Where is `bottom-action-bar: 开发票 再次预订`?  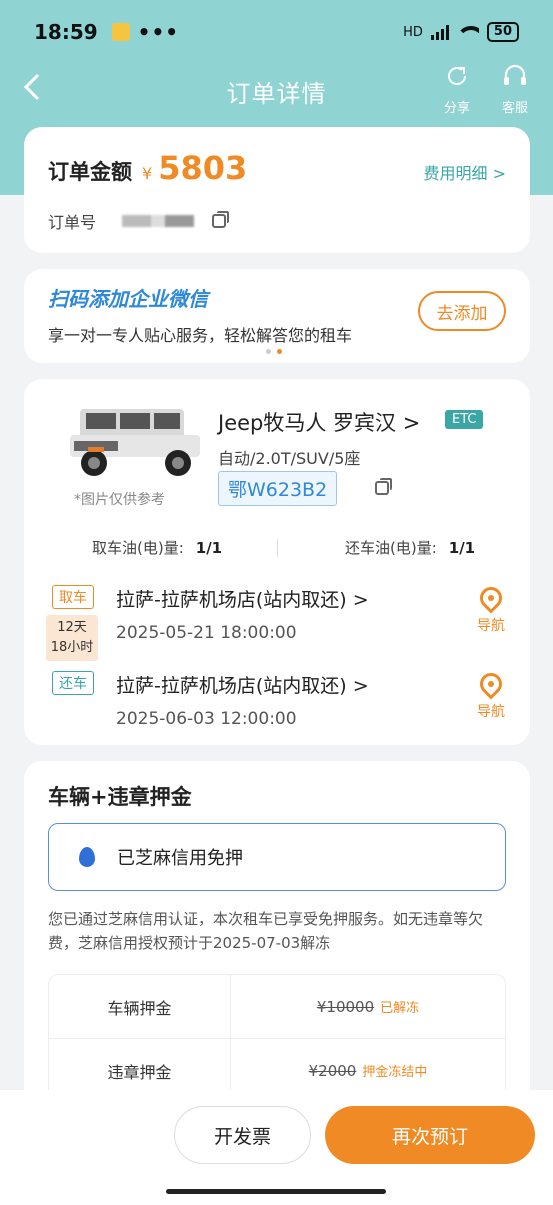 bottom-action-bar: 开发票 再次预订 is located at coordinates (276, 1147).